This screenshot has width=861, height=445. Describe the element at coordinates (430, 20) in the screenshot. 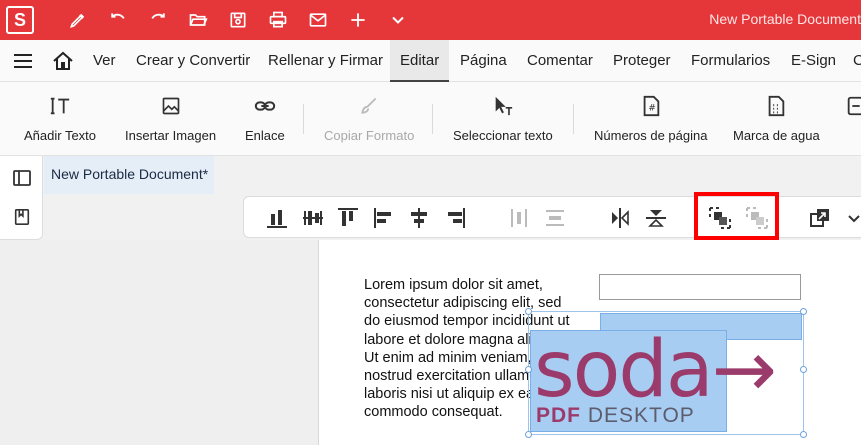

I see `title-bar: S New Portable Document` at that location.